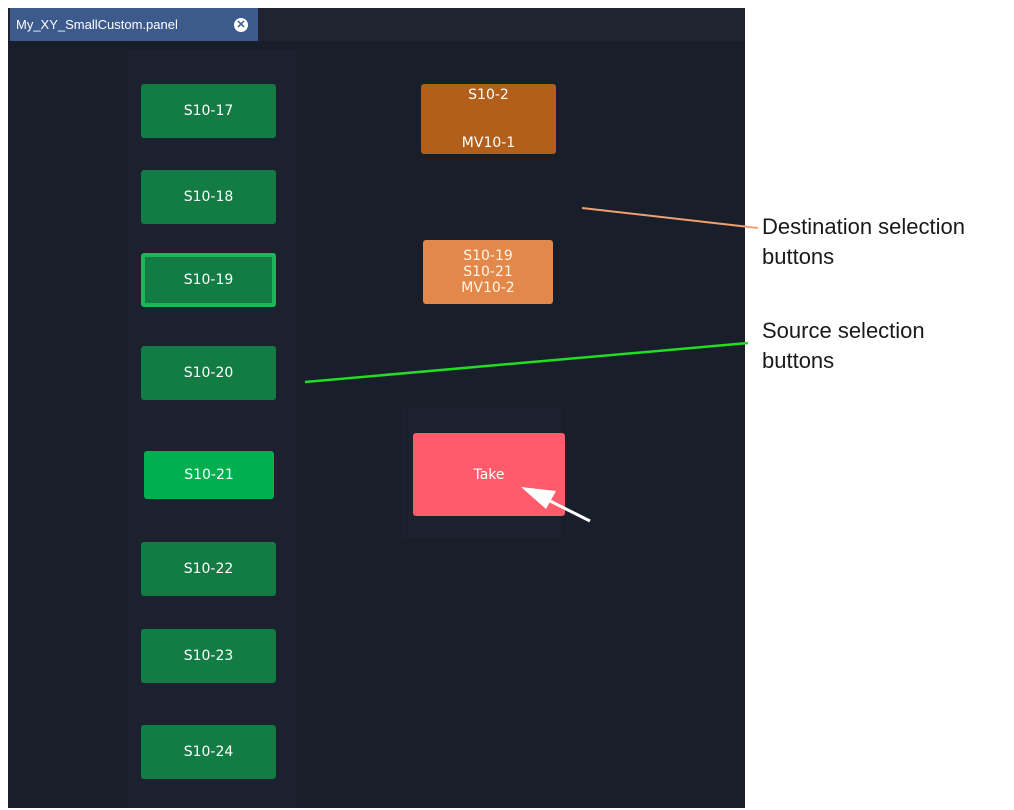 The height and width of the screenshot is (810, 1014). Describe the element at coordinates (208, 111) in the screenshot. I see `source-button-s10-17: S10-17` at that location.